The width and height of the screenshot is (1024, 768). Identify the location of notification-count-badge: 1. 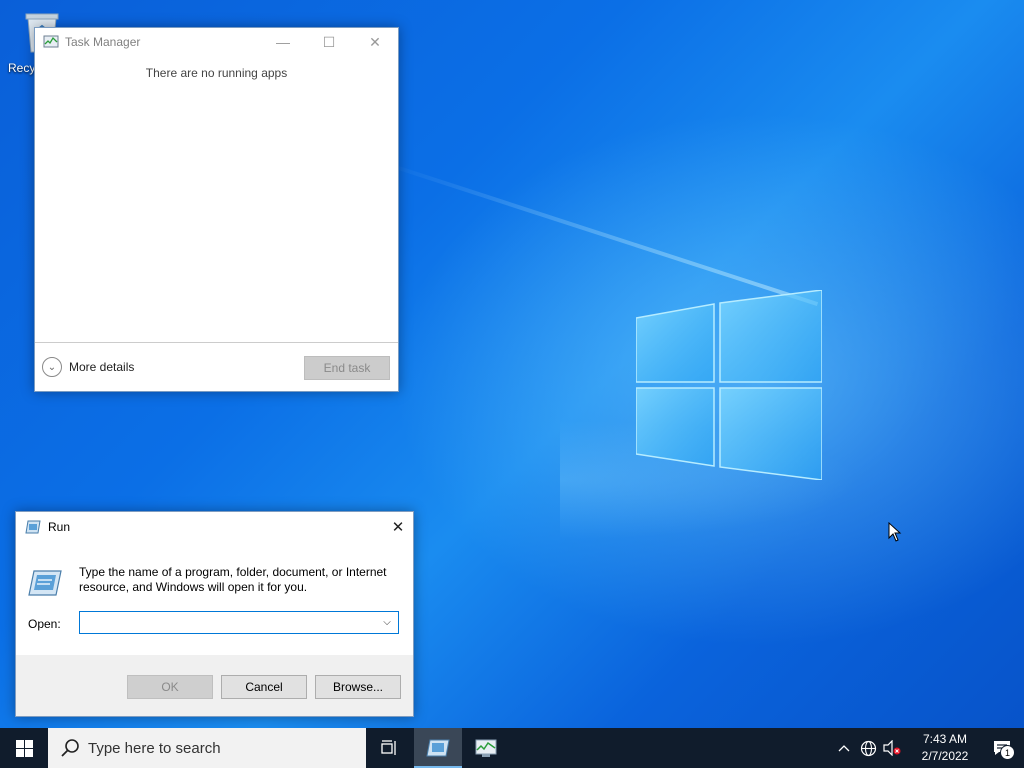
(1007, 752).